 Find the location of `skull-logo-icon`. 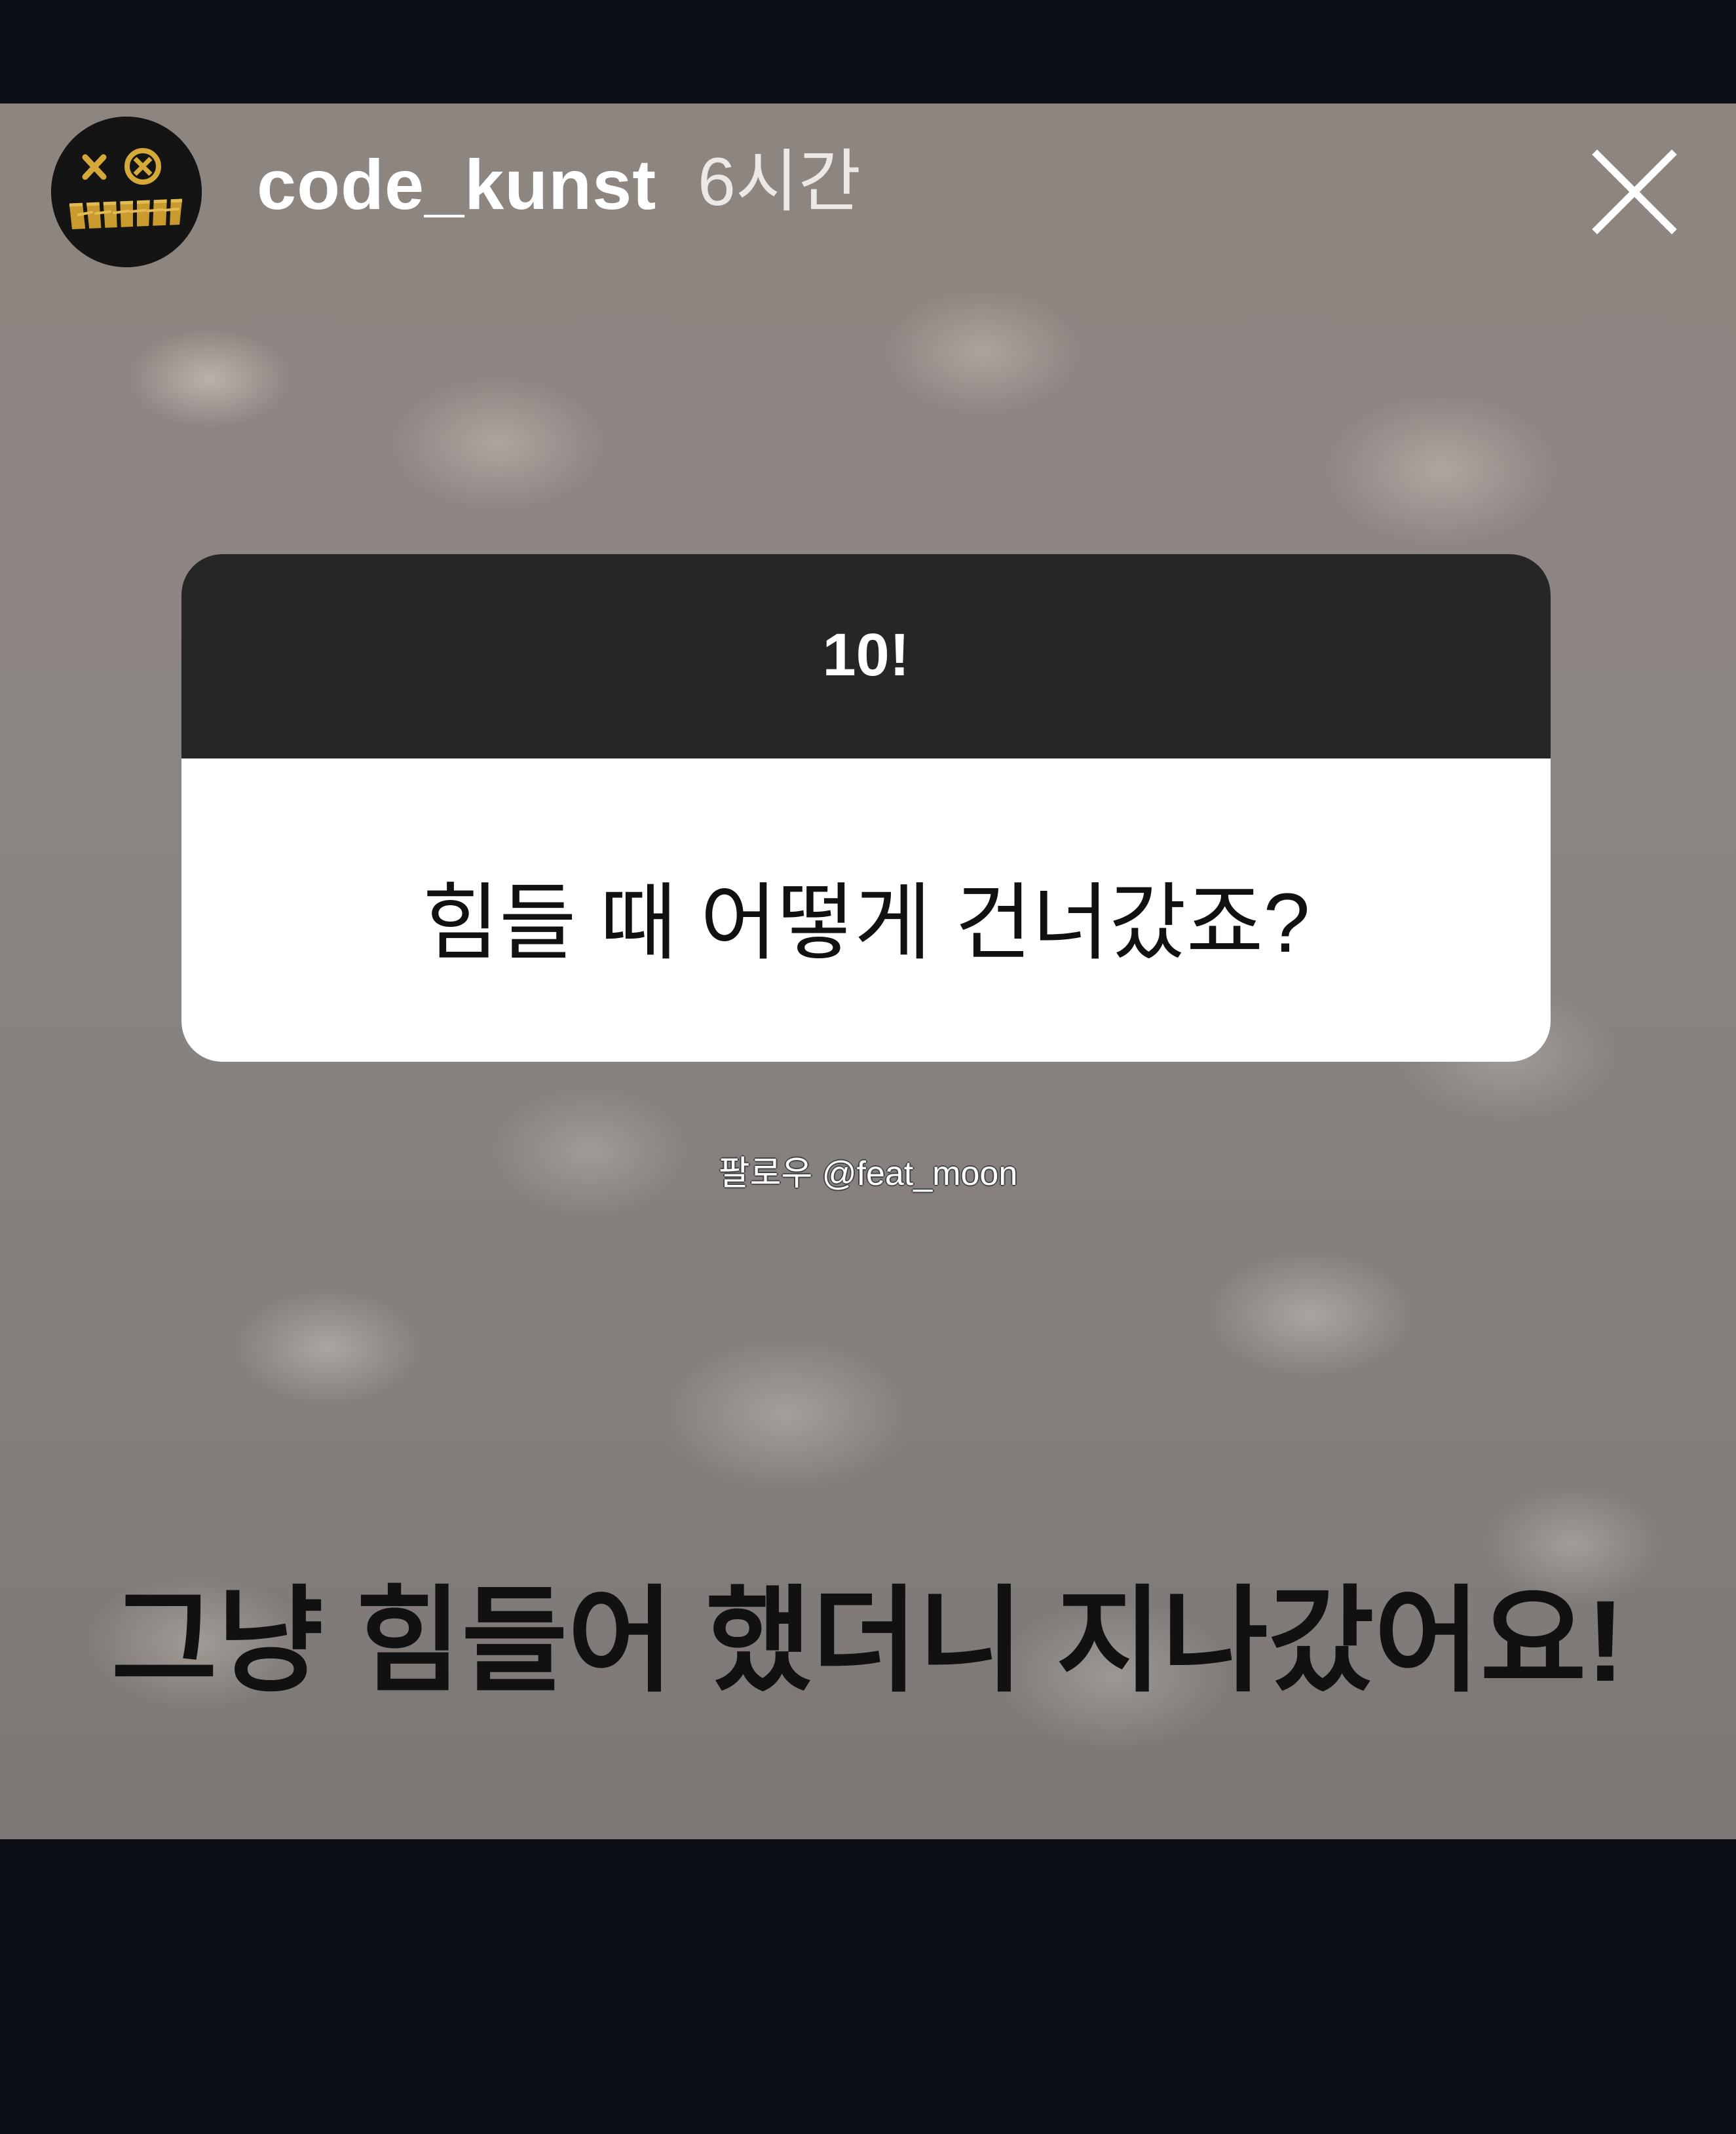

skull-logo-icon is located at coordinates (126, 192).